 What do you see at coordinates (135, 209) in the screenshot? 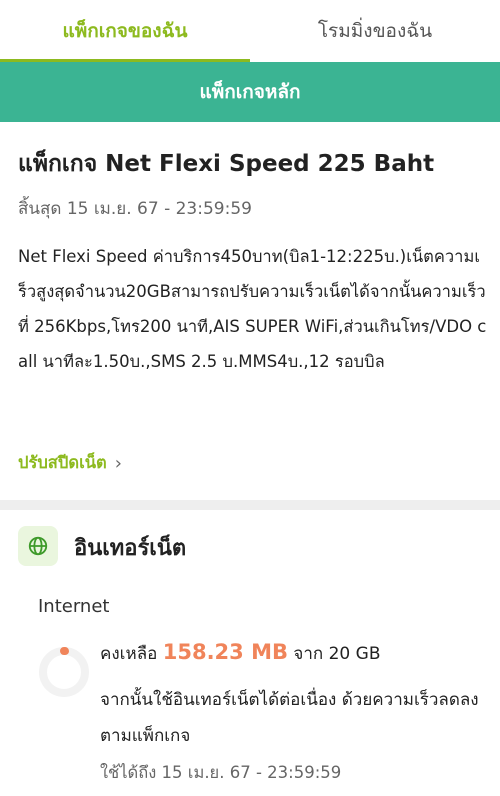
I see `package-expiry: สิ้นสุด 15 เม.ย. 67 - 23:59:59` at bounding box center [135, 209].